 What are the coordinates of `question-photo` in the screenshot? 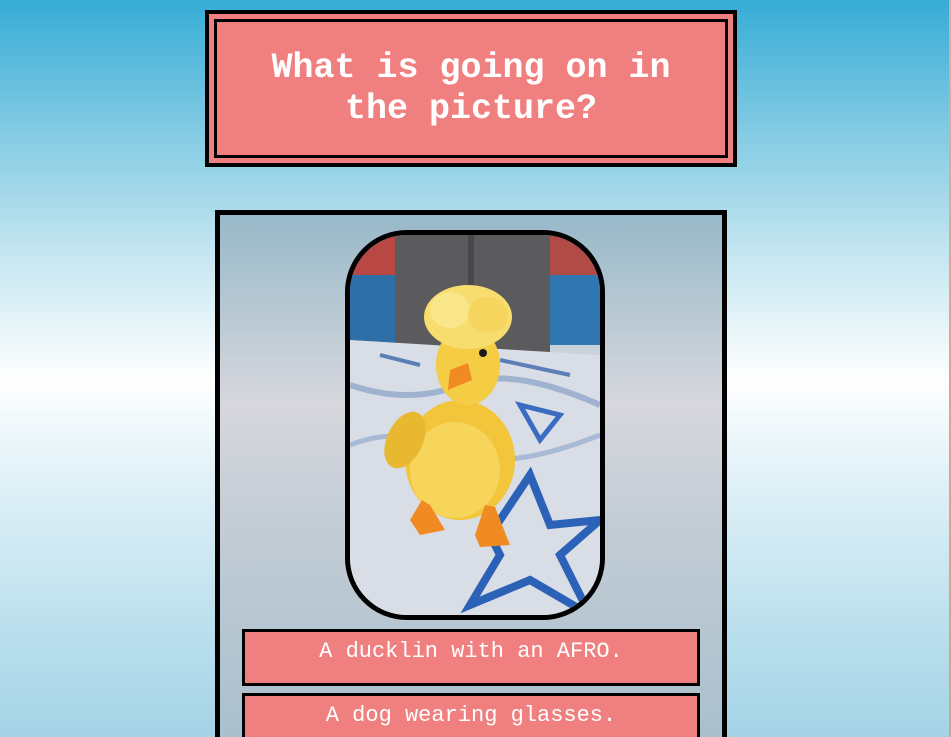 It's located at (475, 425).